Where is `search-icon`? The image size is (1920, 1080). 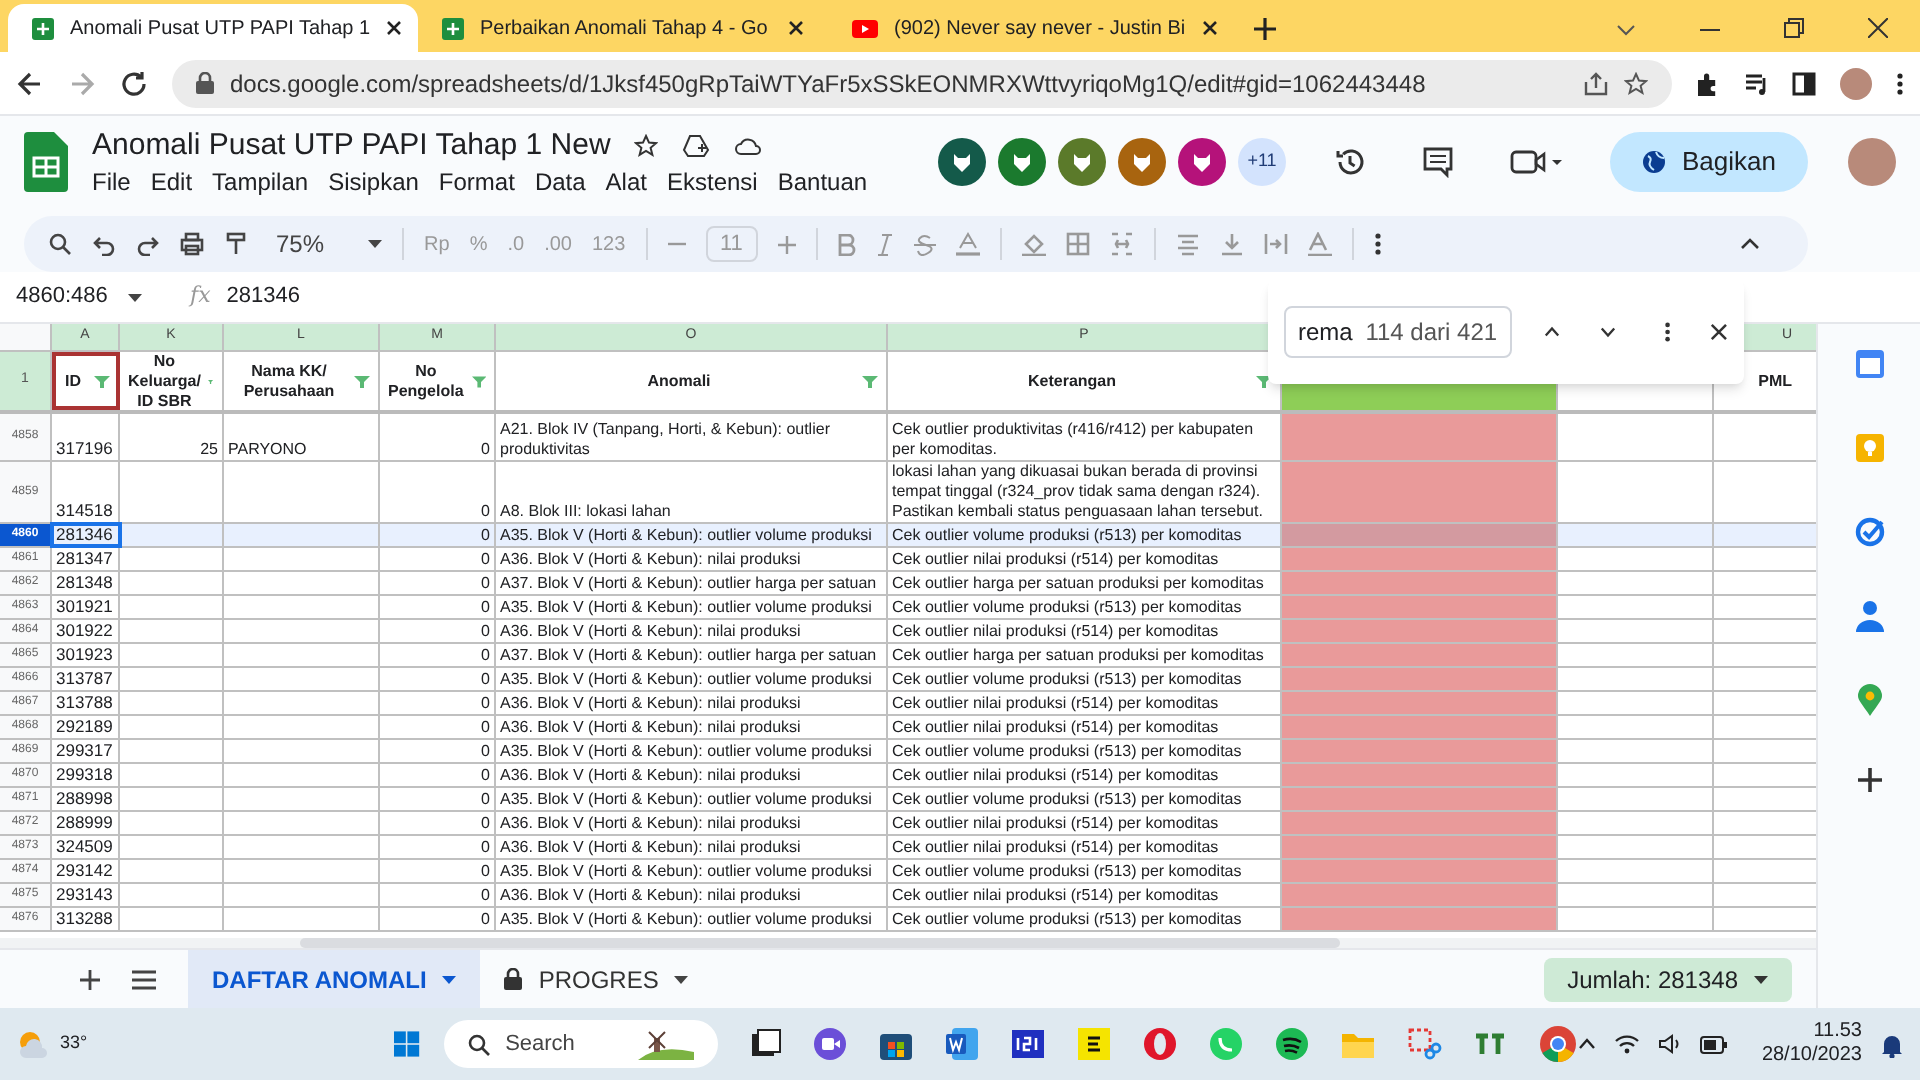 search-icon is located at coordinates (60, 244).